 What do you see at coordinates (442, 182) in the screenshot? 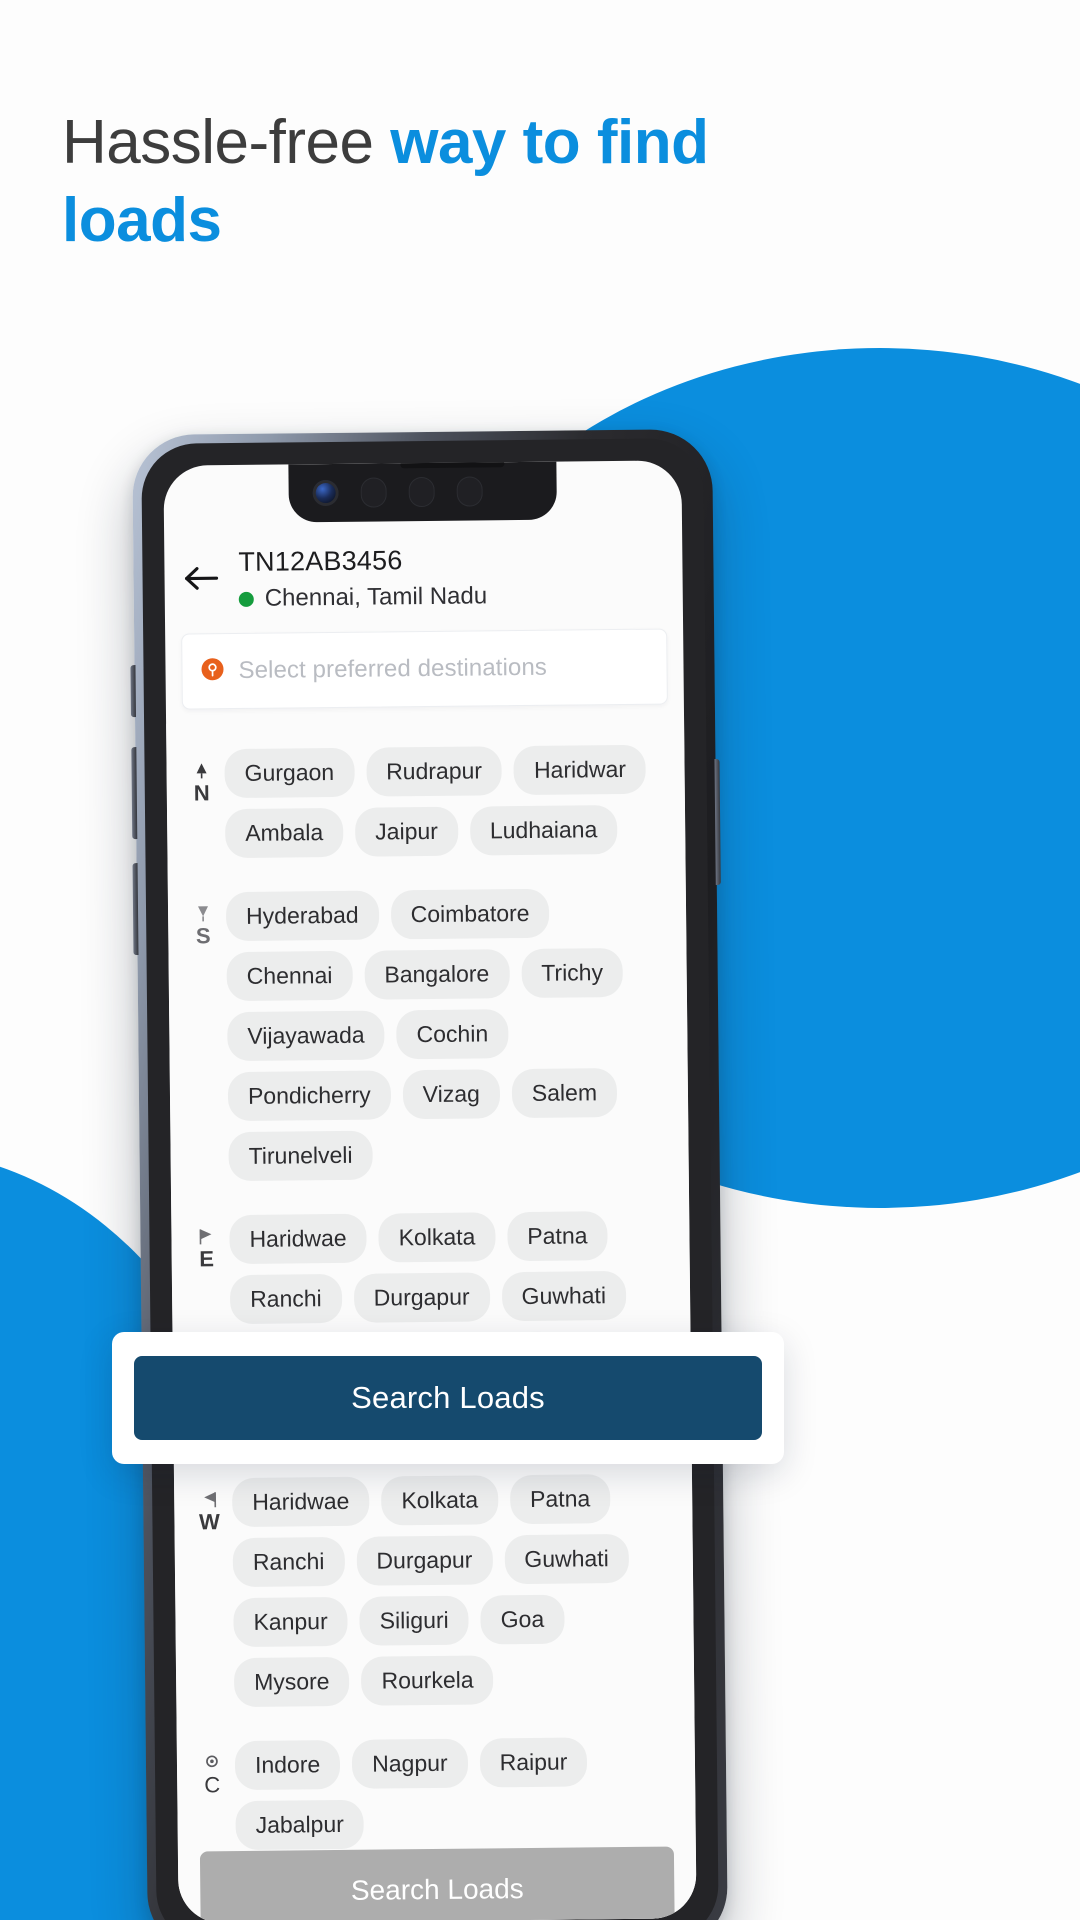
I see `promo-headline: Hassle-free way to find loads` at bounding box center [442, 182].